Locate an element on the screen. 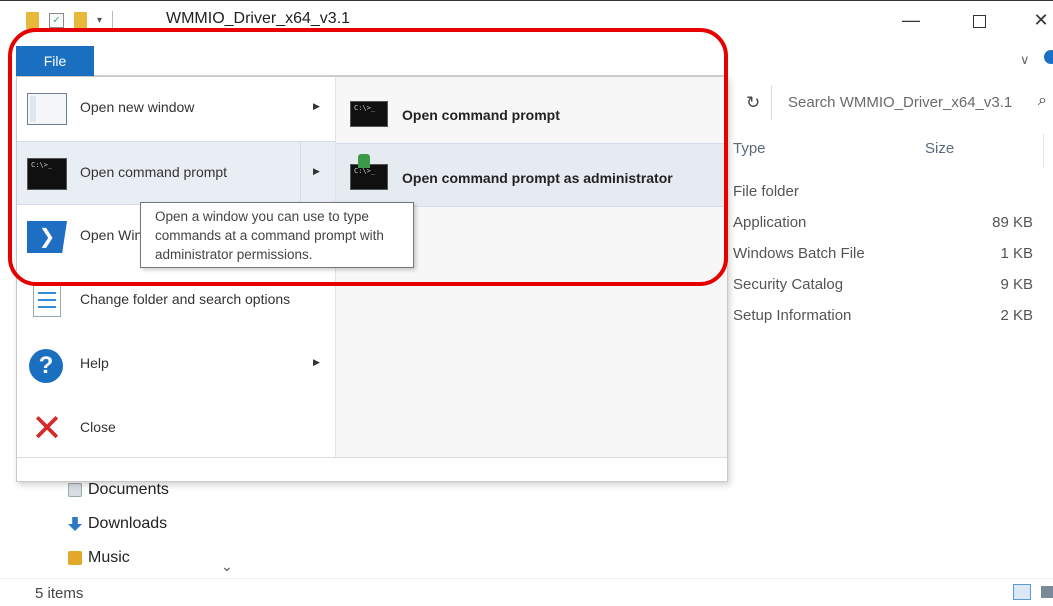  details-view-icon is located at coordinates (1022, 592).